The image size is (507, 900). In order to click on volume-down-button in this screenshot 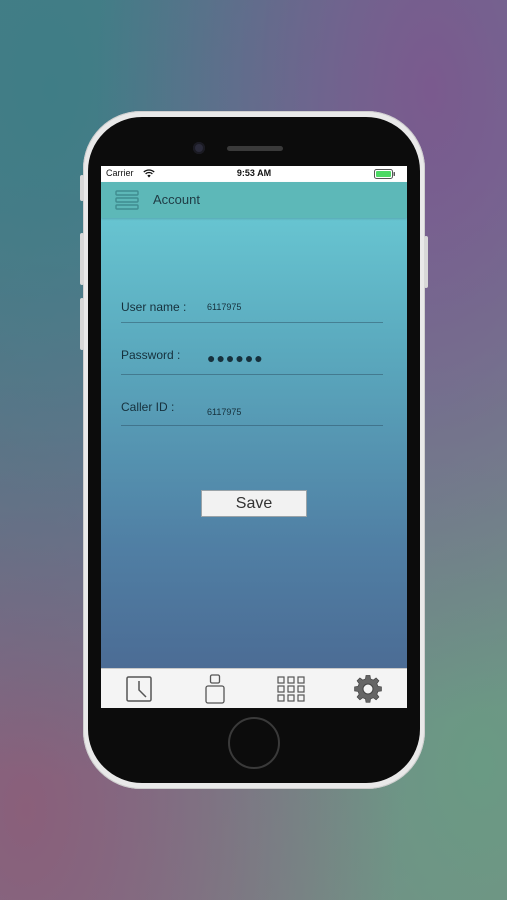, I will do `click(82, 324)`.